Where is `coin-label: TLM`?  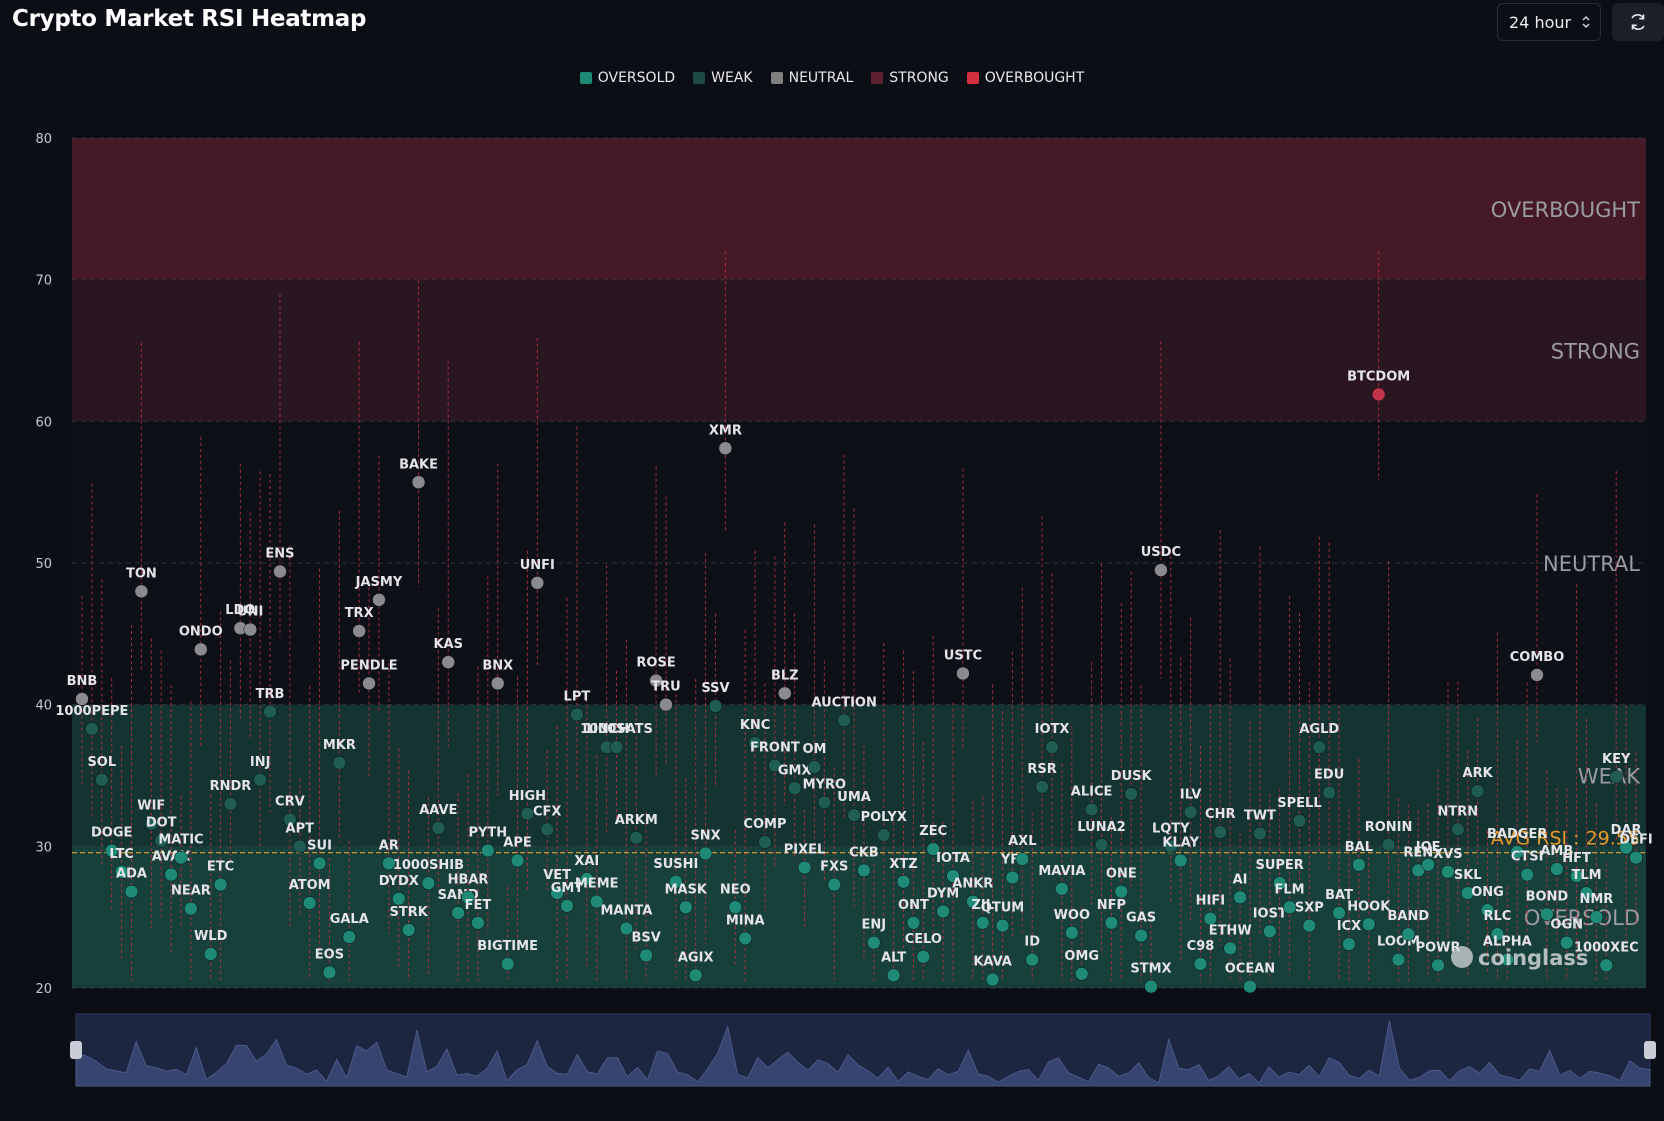 coin-label: TLM is located at coordinates (1586, 875).